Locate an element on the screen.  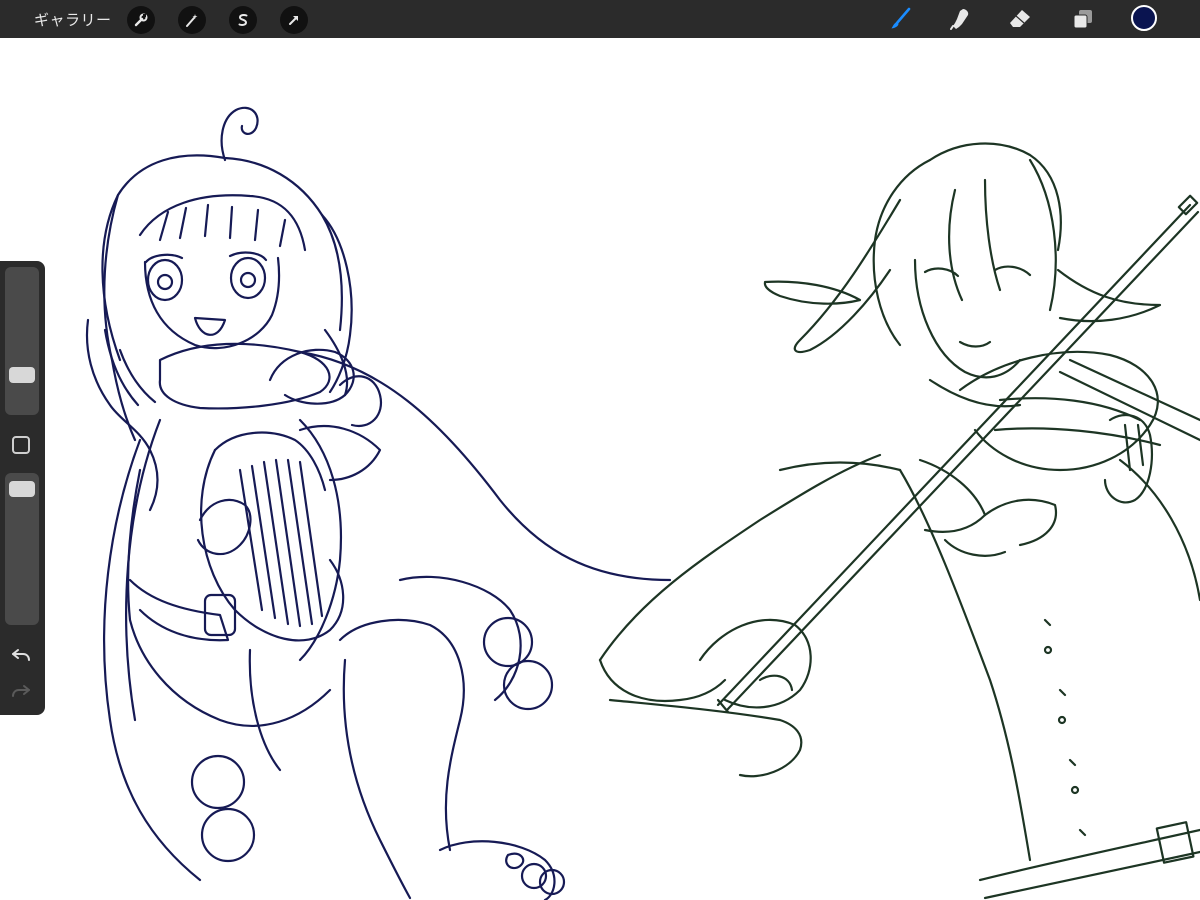
top-toolbar: ギャラリー is located at coordinates (600, 19).